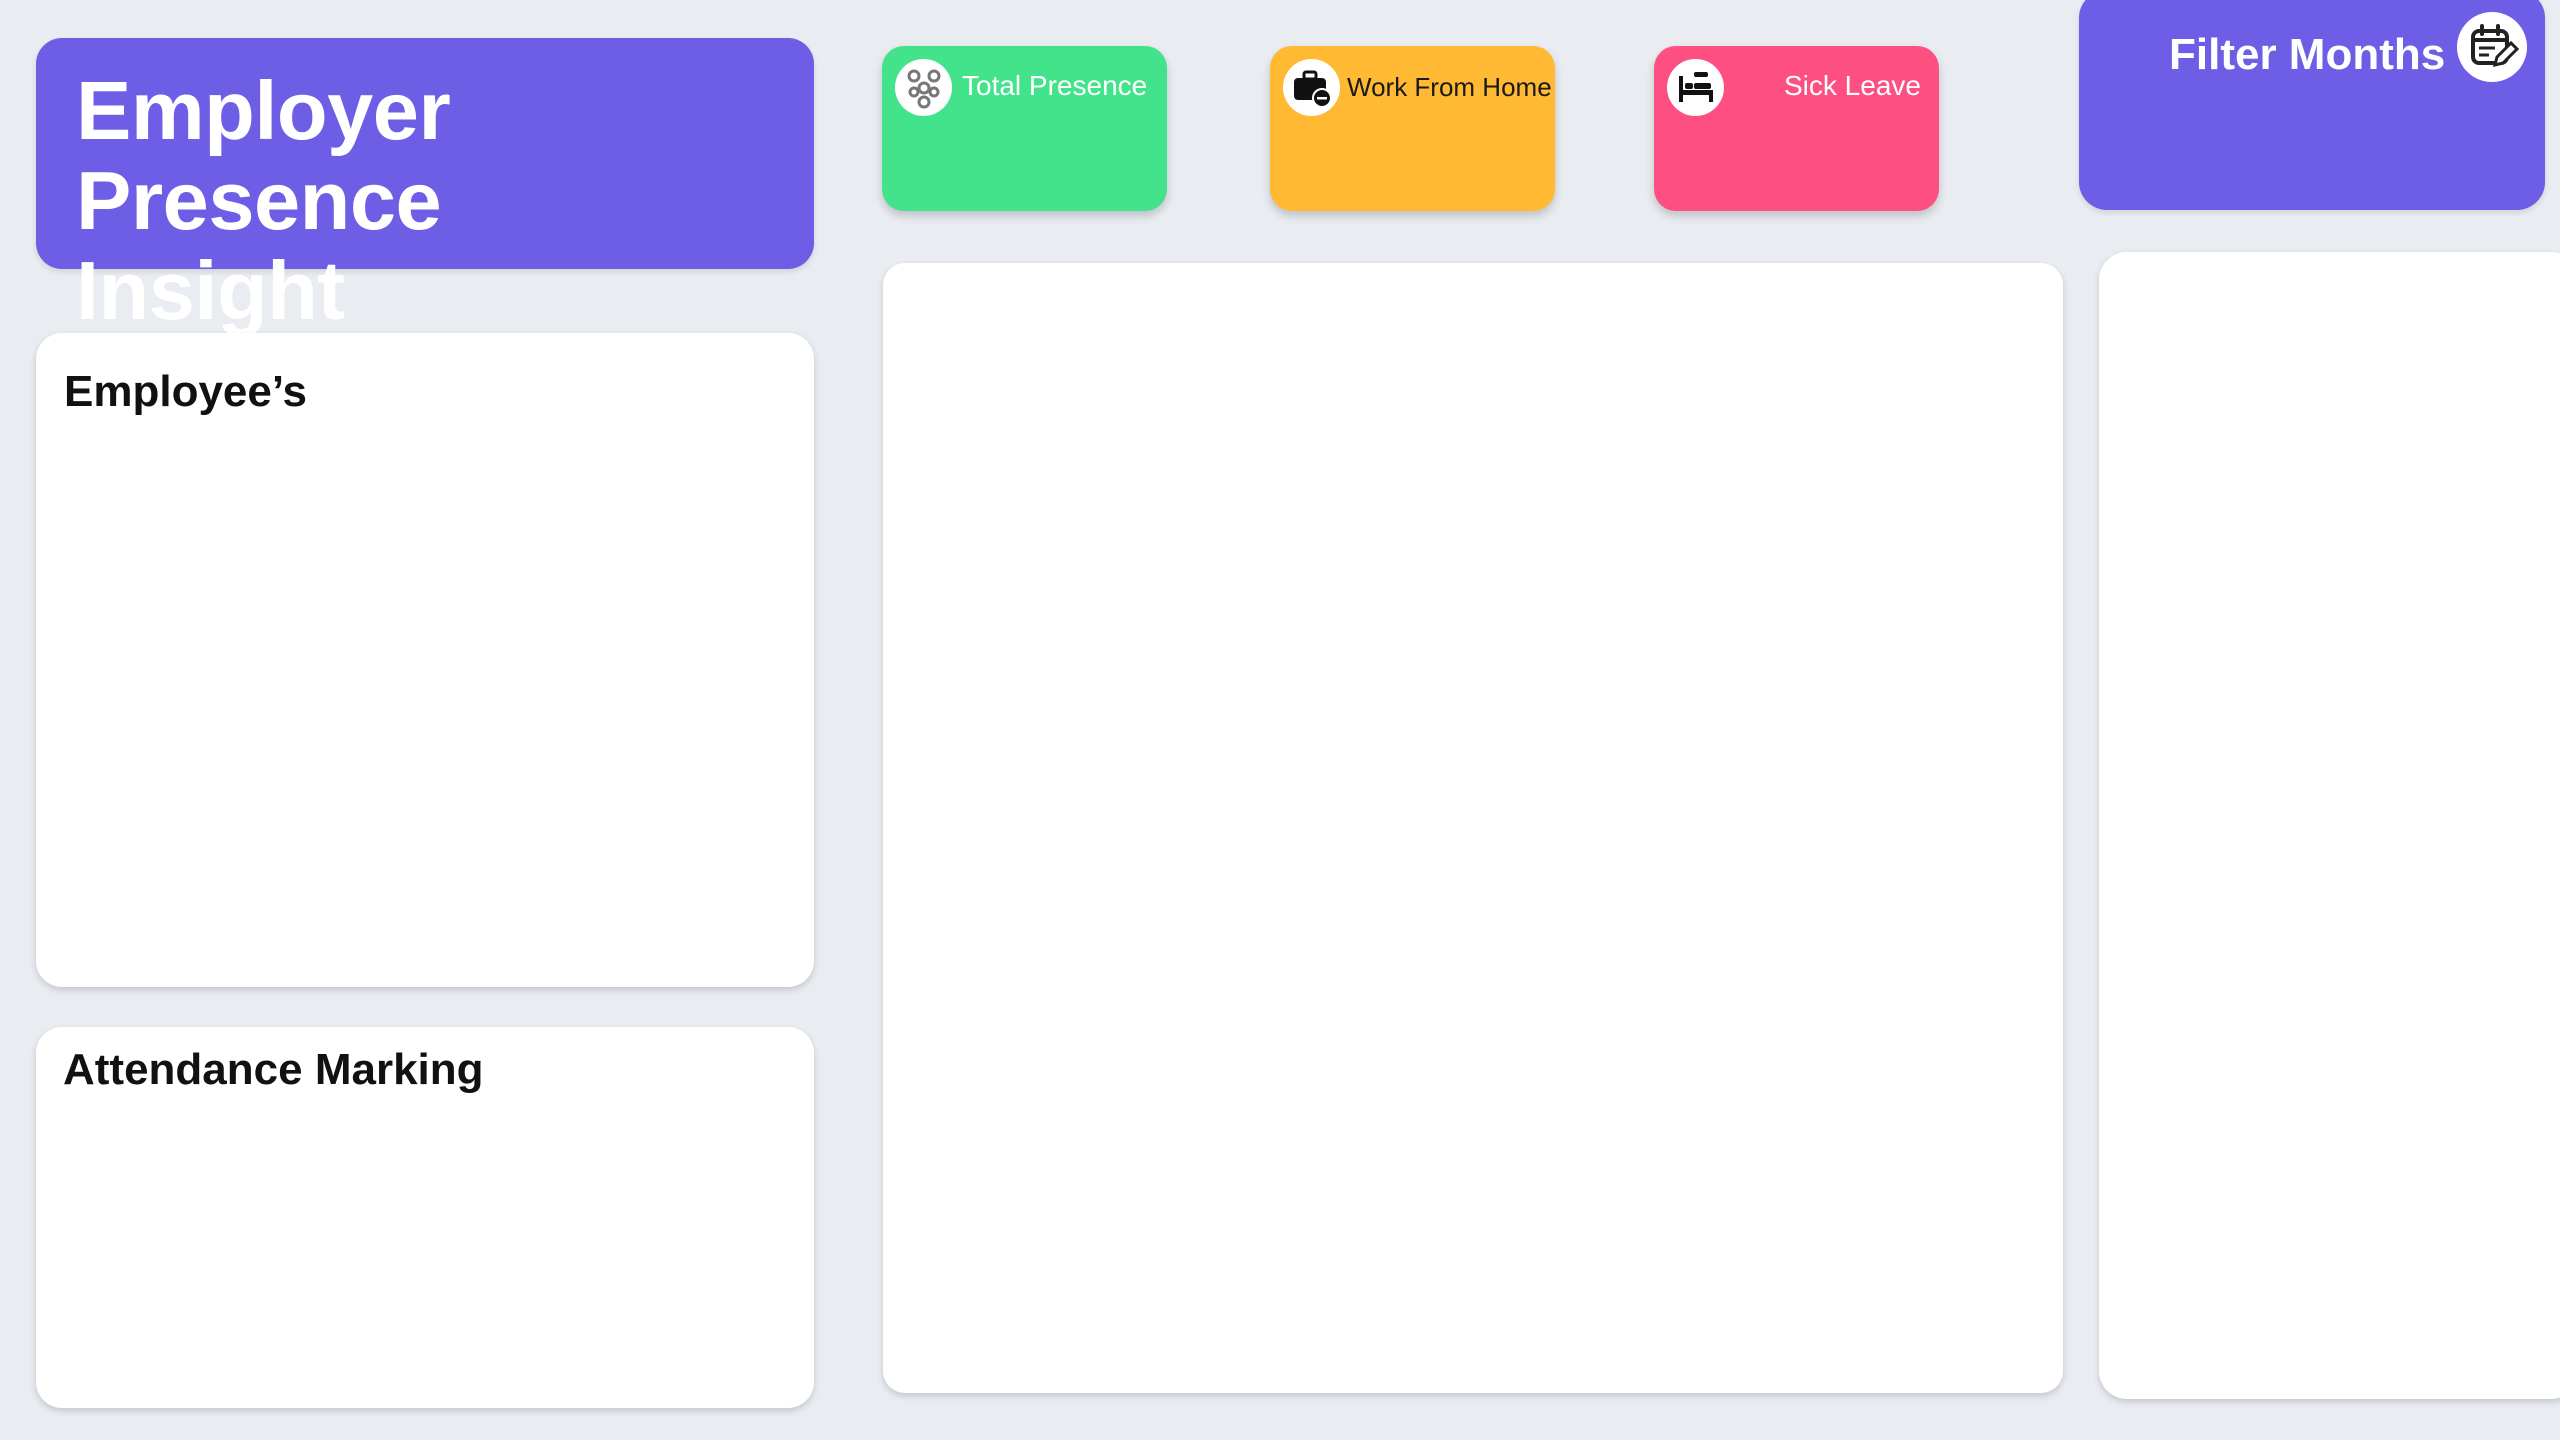 This screenshot has width=2560, height=1440. What do you see at coordinates (2312, 105) in the screenshot?
I see `filter-months-panel: Filter Months` at bounding box center [2312, 105].